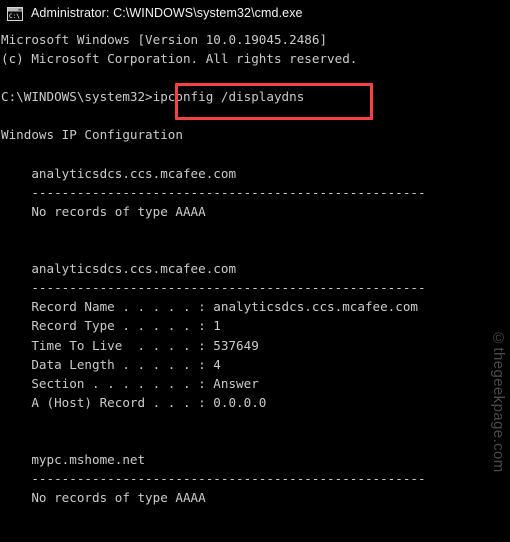 Image resolution: width=510 pixels, height=542 pixels. Describe the element at coordinates (73, 460) in the screenshot. I see `console-line: mypc.mshome.net` at that location.